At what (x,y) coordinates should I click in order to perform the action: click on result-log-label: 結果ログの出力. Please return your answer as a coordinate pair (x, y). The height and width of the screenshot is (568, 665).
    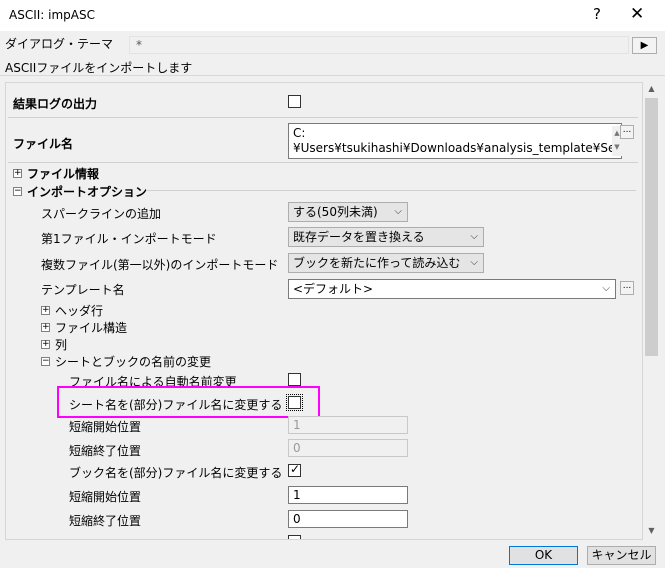
    Looking at the image, I should click on (55, 104).